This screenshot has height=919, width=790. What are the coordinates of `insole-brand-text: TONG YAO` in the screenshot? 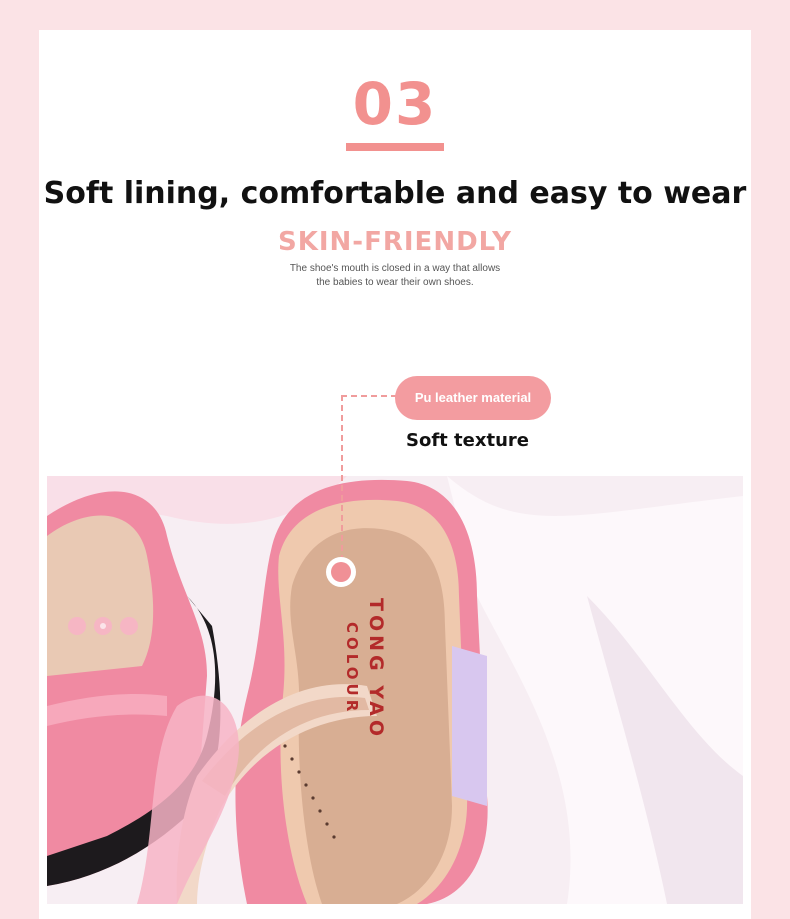 It's located at (376, 669).